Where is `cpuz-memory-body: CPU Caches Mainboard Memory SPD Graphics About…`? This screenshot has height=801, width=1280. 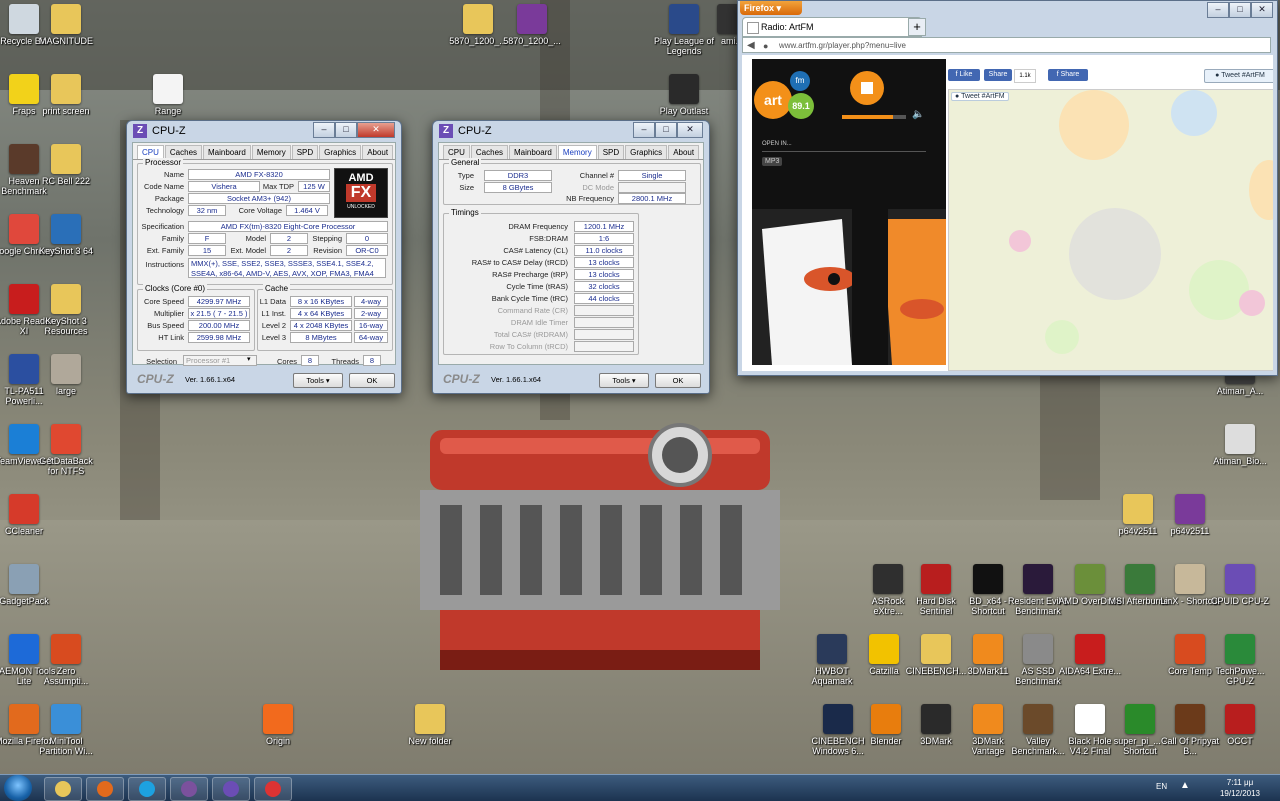
cpuz-memory-body: CPU Caches Mainboard Memory SPD Graphics About… is located at coordinates (571, 253).